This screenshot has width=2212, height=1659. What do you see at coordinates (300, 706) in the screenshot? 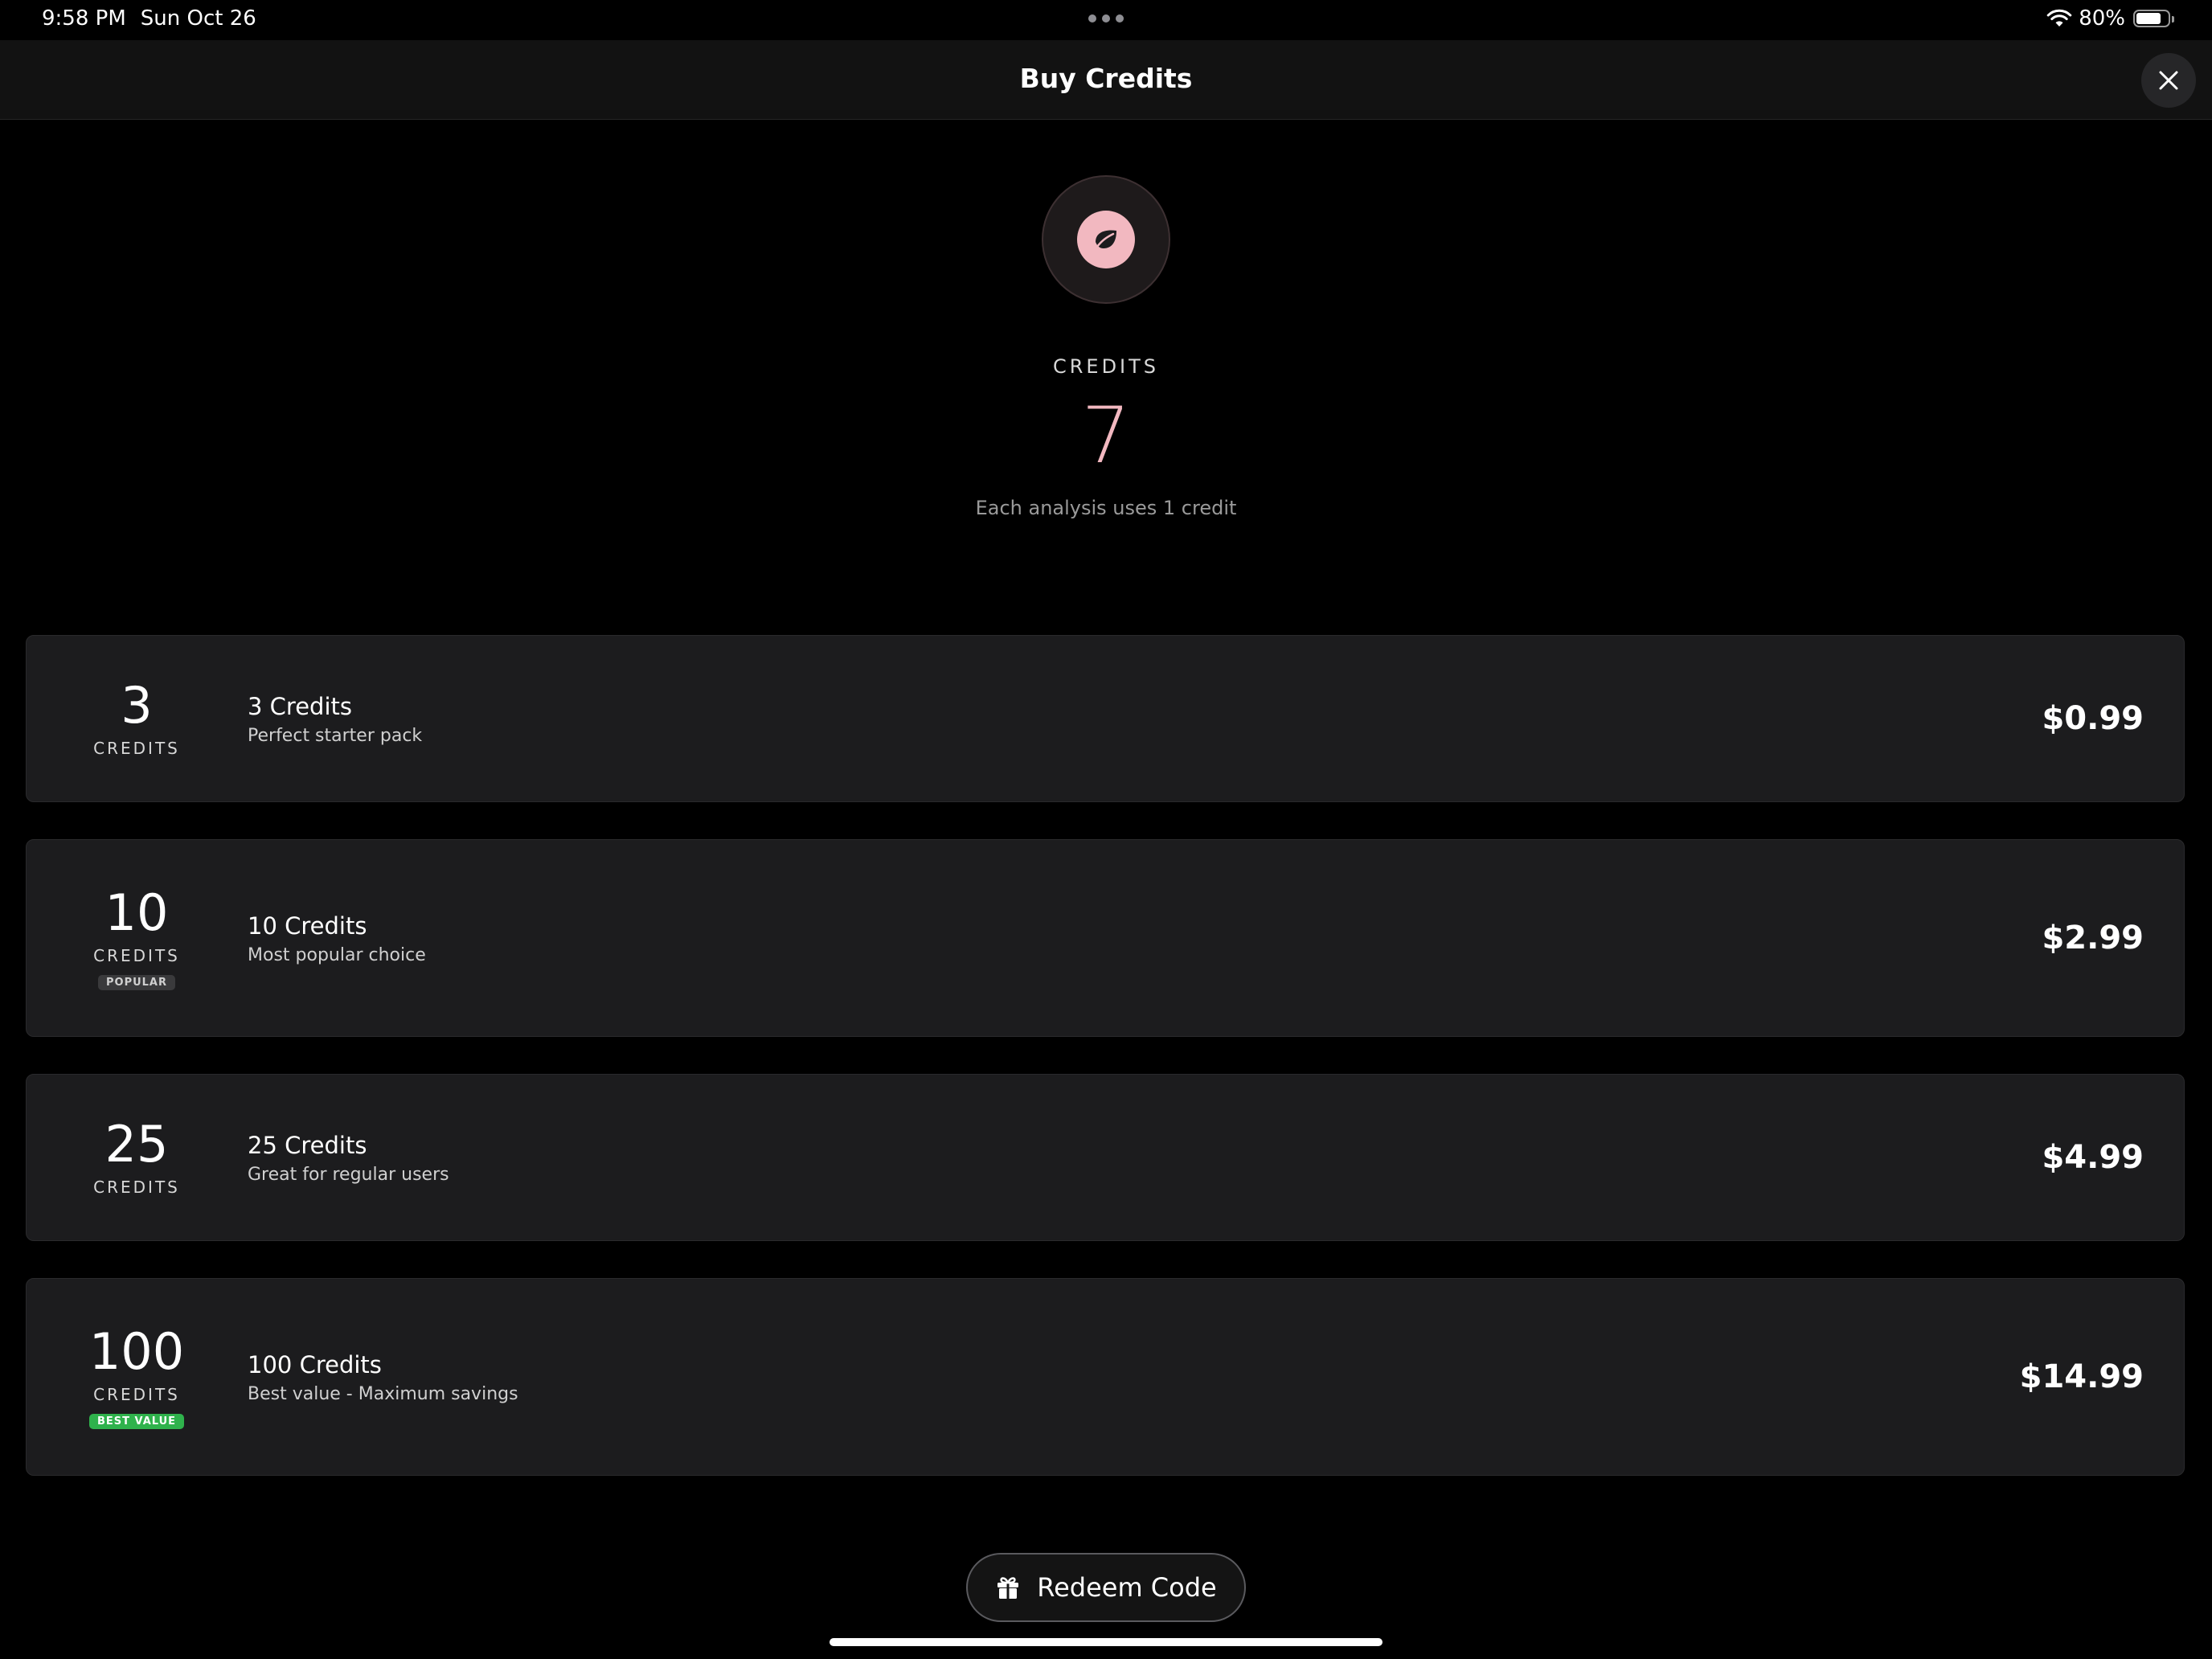
I see `package-name: 3 Credits` at bounding box center [300, 706].